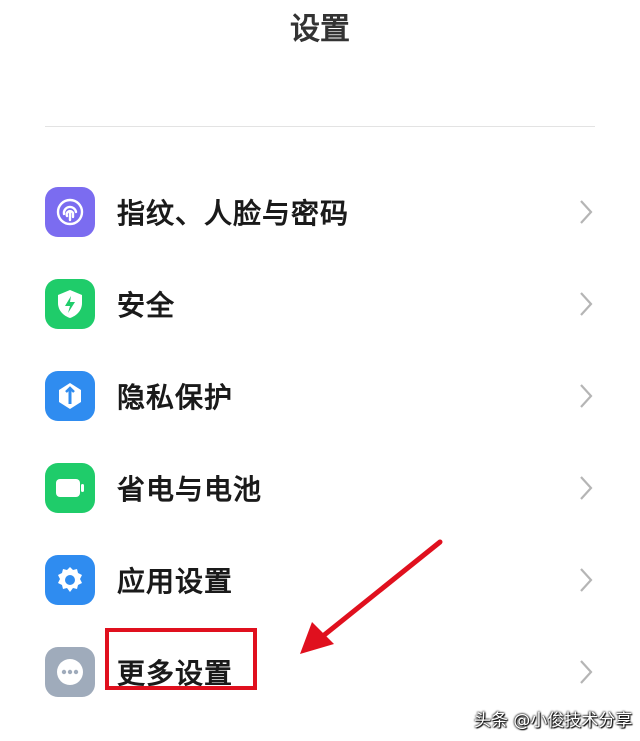  What do you see at coordinates (70, 580) in the screenshot?
I see `gear-icon` at bounding box center [70, 580].